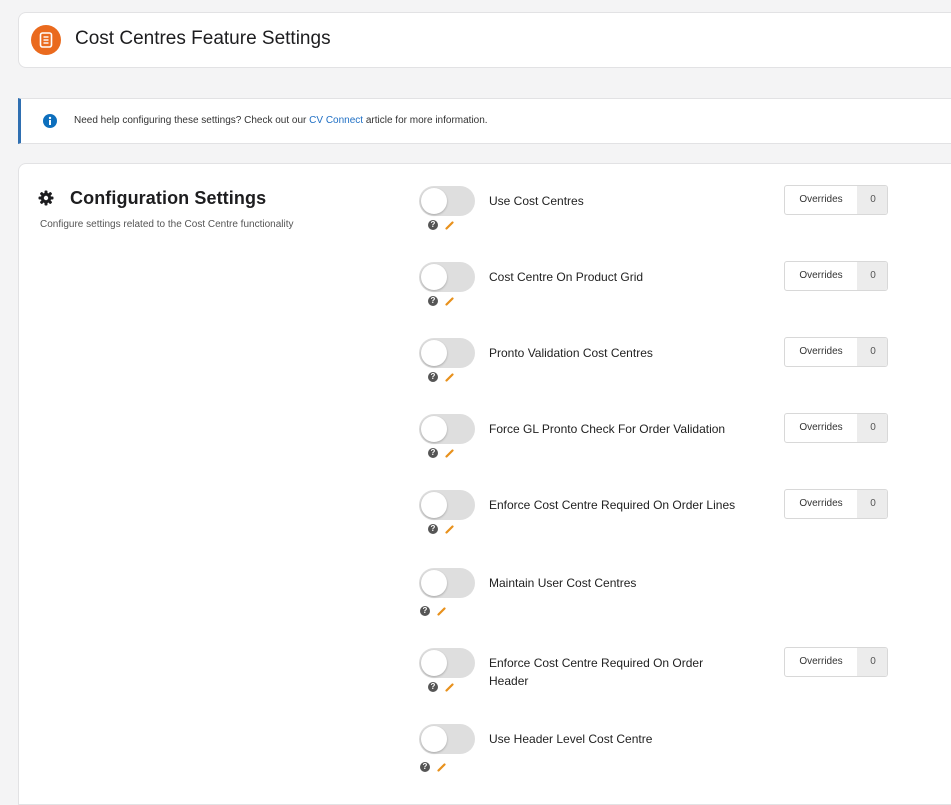 Image resolution: width=951 pixels, height=805 pixels. I want to click on setting-row: ? Maintain User Cost Centres, so click(485, 603).